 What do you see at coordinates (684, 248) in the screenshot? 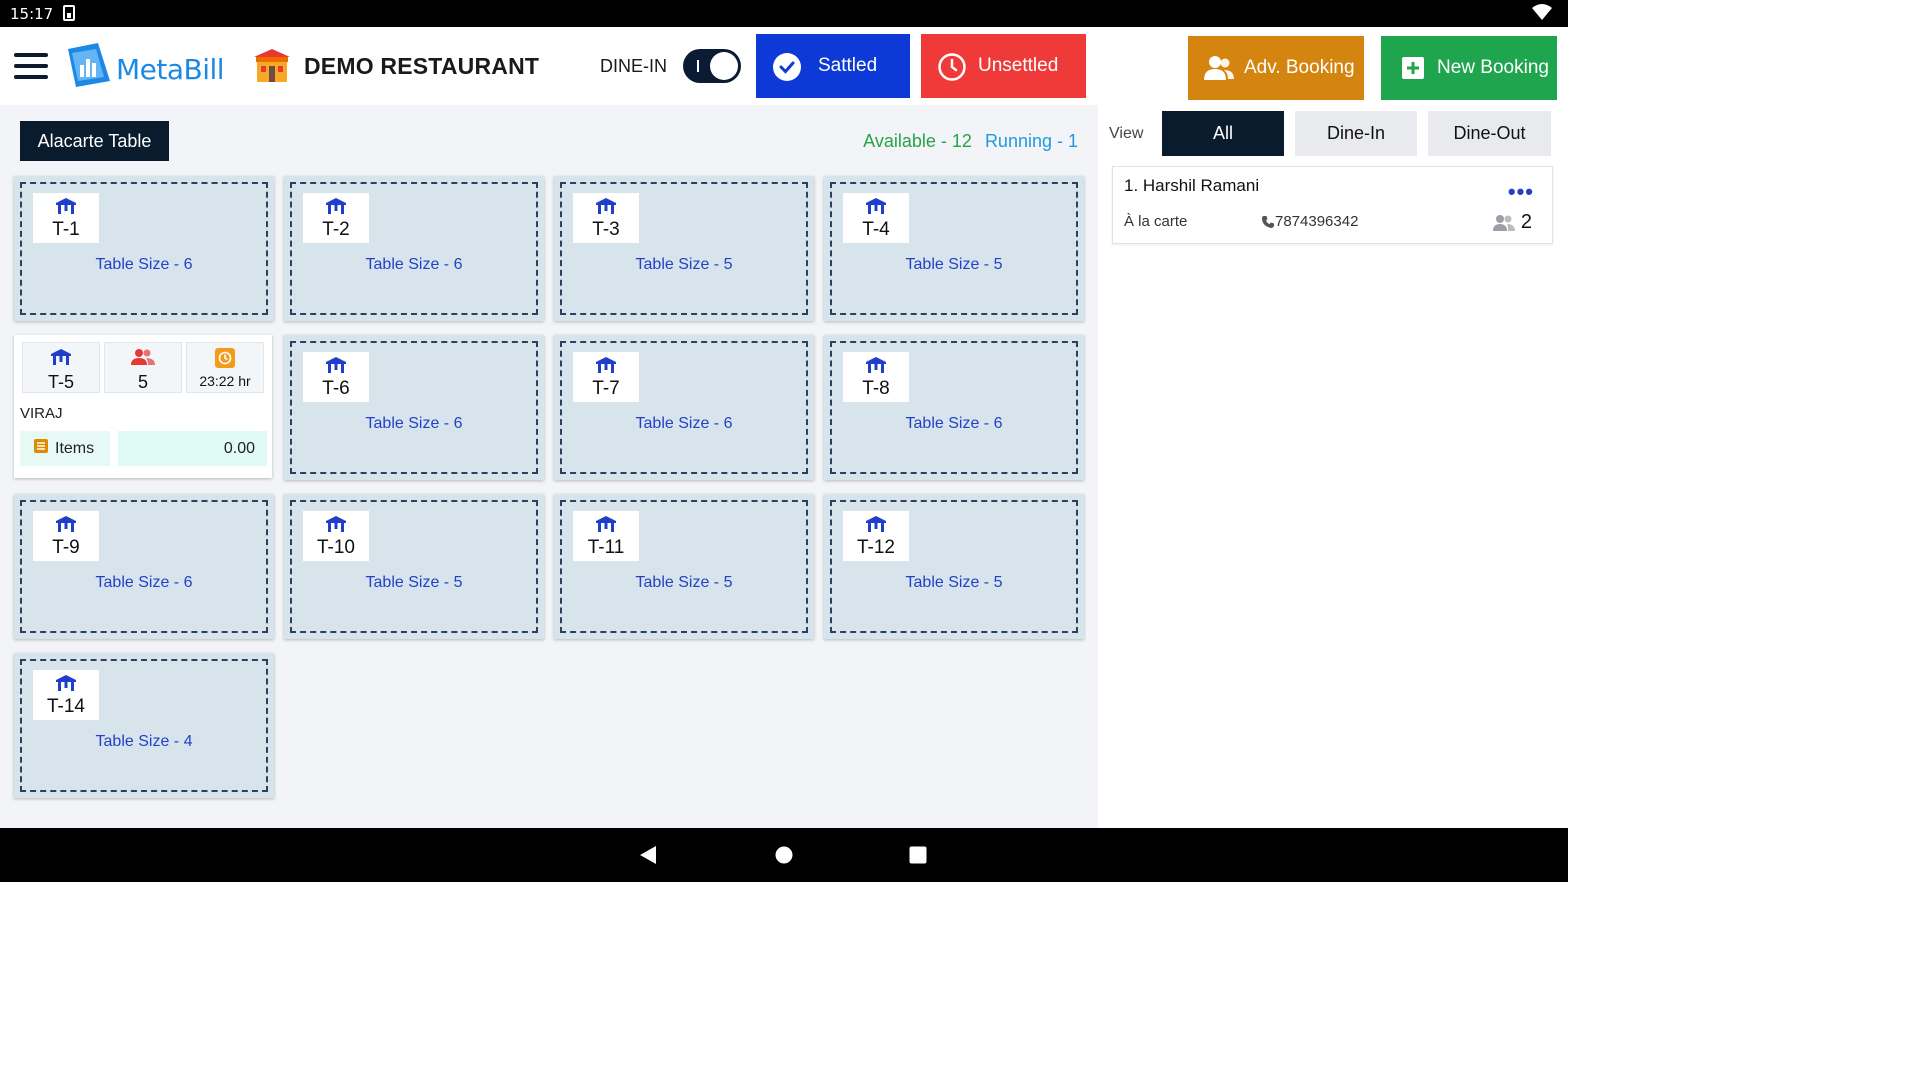
I see `table-card: T-3 Table Size - 5` at bounding box center [684, 248].